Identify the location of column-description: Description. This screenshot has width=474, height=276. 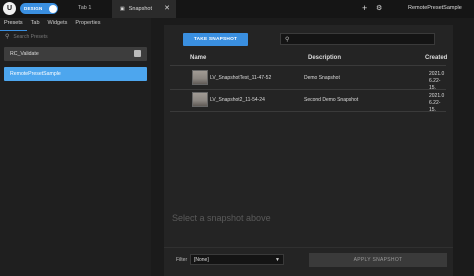
(324, 58).